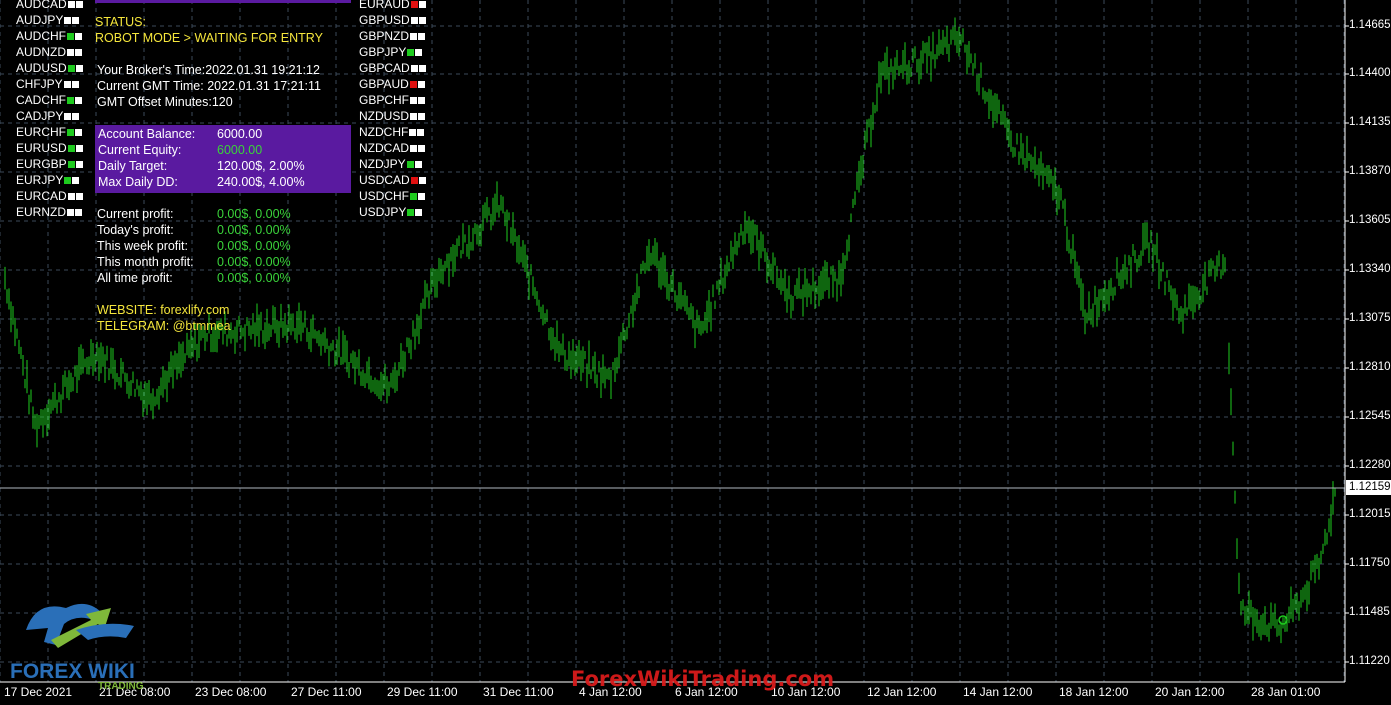  I want to click on broker-time: Your Broker's Time:2022.01.31 19:21:12, so click(208, 70).